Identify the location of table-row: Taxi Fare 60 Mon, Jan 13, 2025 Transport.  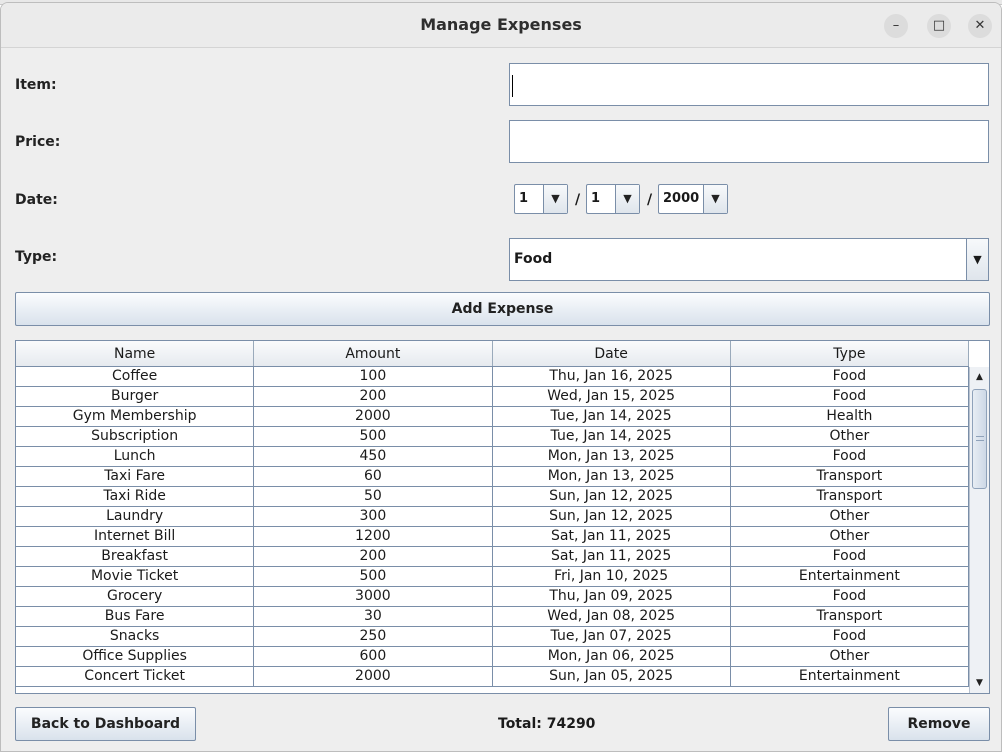
(492, 477).